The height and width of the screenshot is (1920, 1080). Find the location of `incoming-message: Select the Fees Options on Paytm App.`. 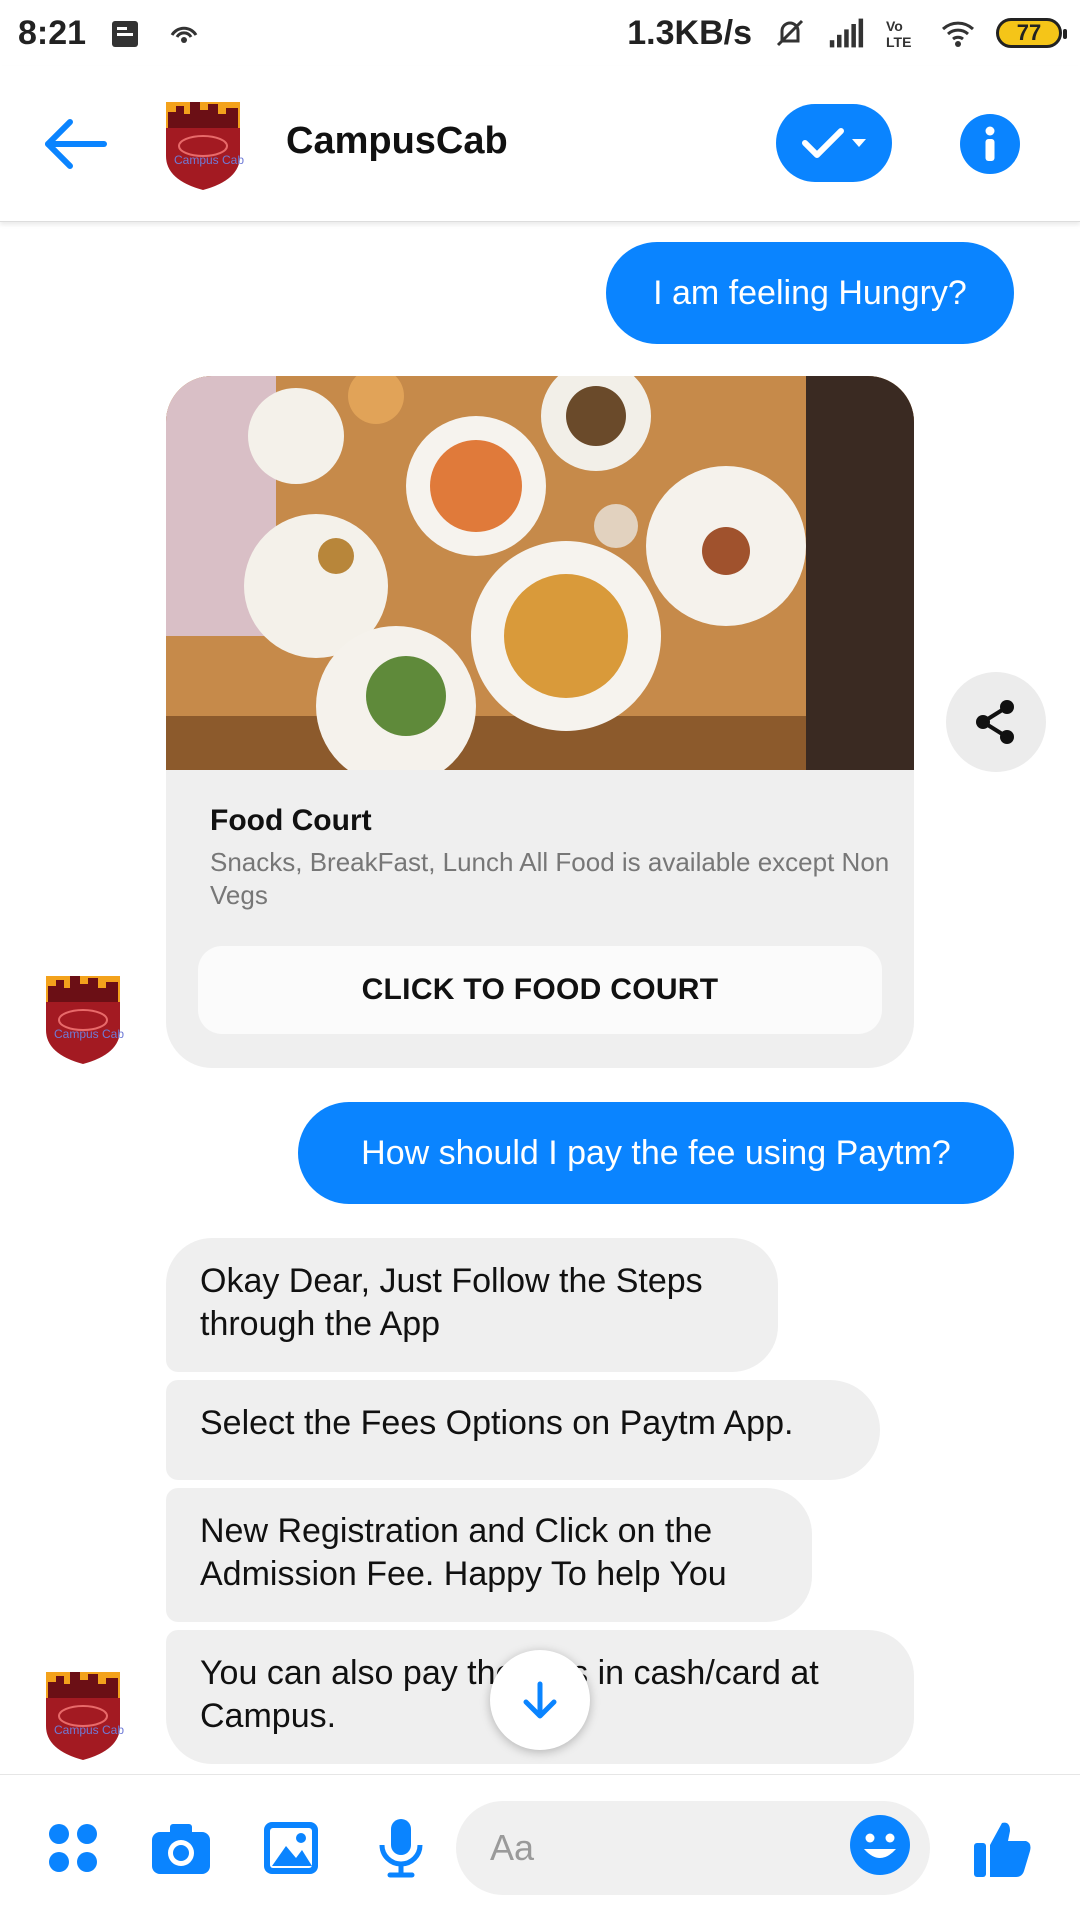

incoming-message: Select the Fees Options on Paytm App. is located at coordinates (523, 1430).